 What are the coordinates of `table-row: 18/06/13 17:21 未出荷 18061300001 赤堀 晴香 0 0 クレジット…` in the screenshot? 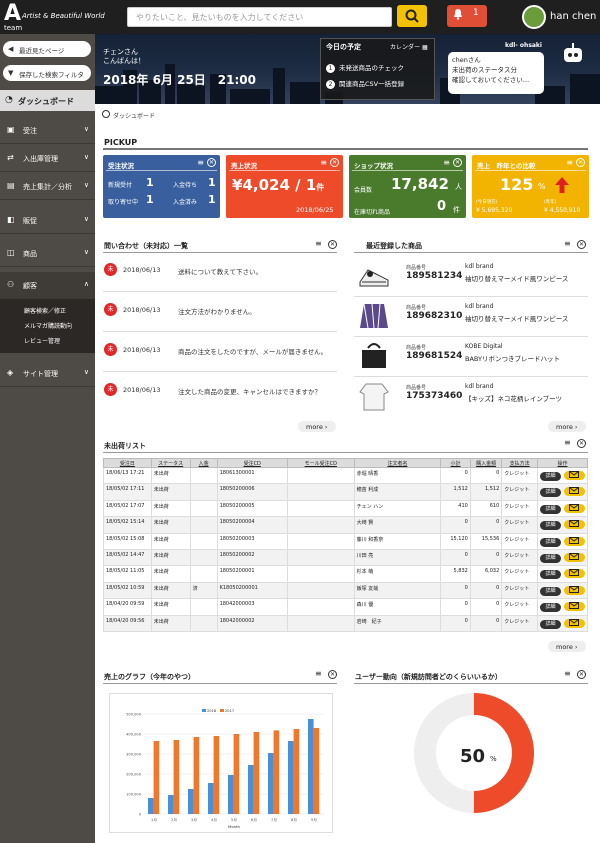 It's located at (346, 475).